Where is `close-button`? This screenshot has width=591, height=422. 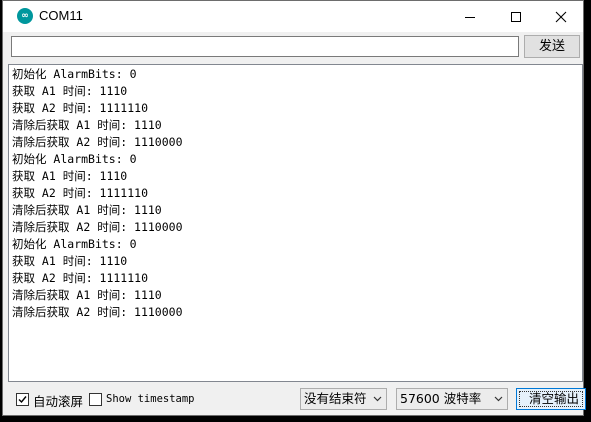
close-button is located at coordinates (561, 16).